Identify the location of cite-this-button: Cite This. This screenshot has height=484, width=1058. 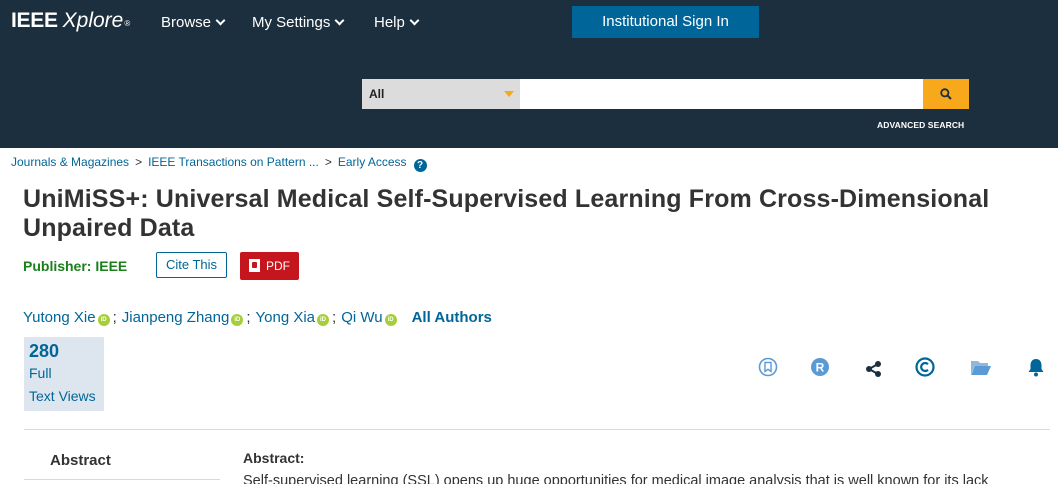
(191, 265).